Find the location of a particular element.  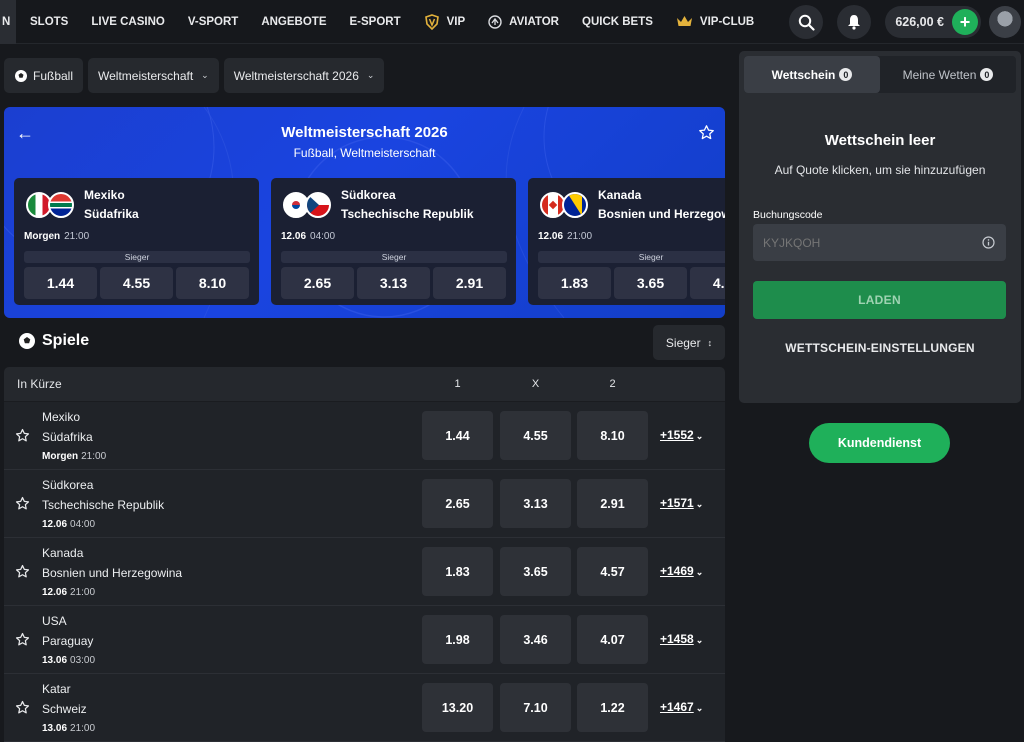

nav-item-vip: VIP is located at coordinates (445, 21).